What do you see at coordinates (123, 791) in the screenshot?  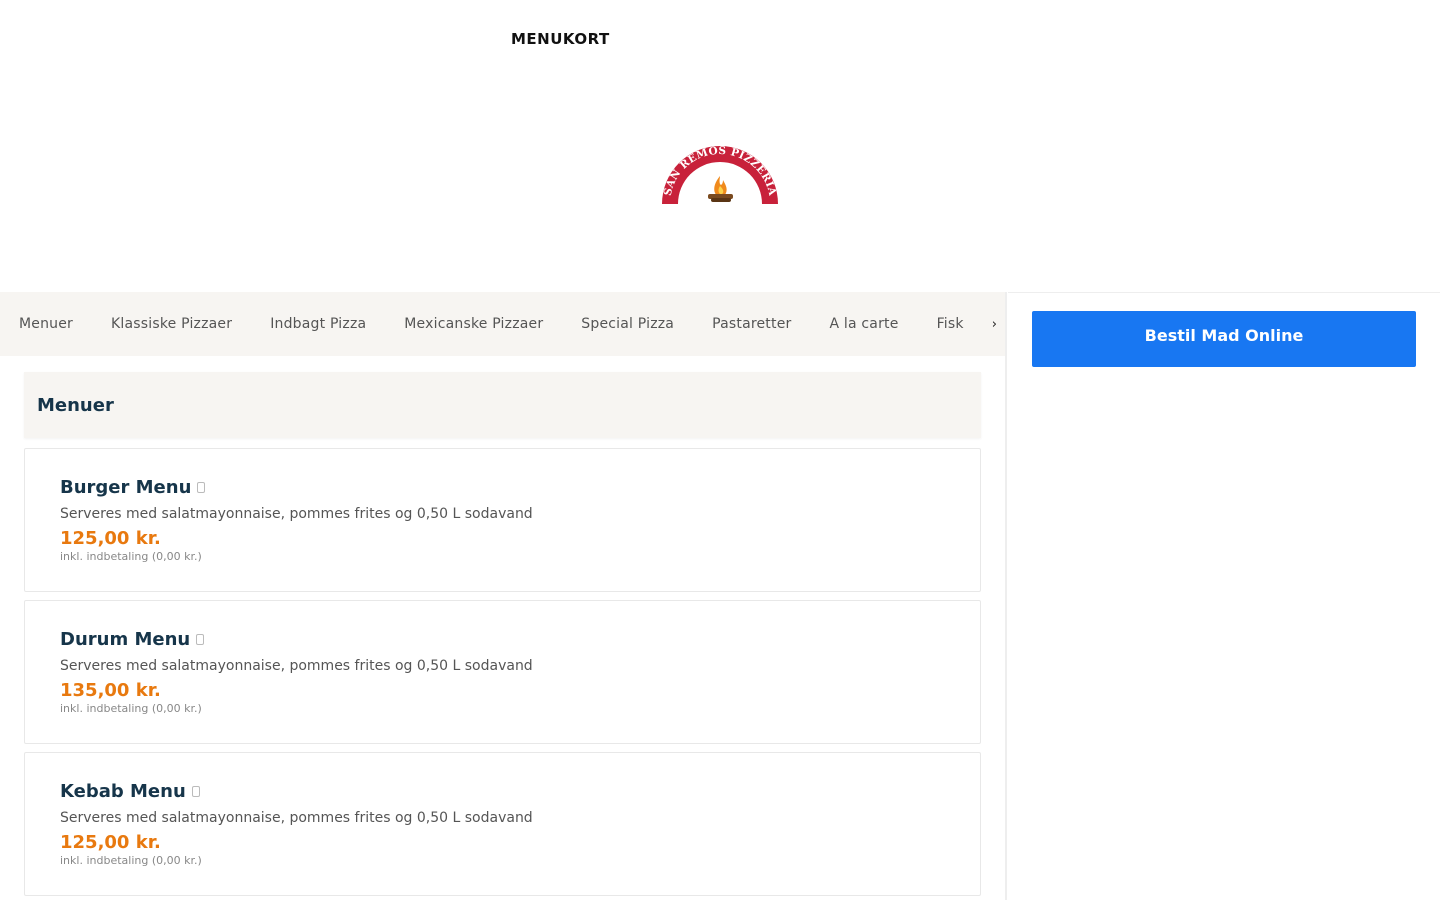 I see `item-name: Kebab Menu` at bounding box center [123, 791].